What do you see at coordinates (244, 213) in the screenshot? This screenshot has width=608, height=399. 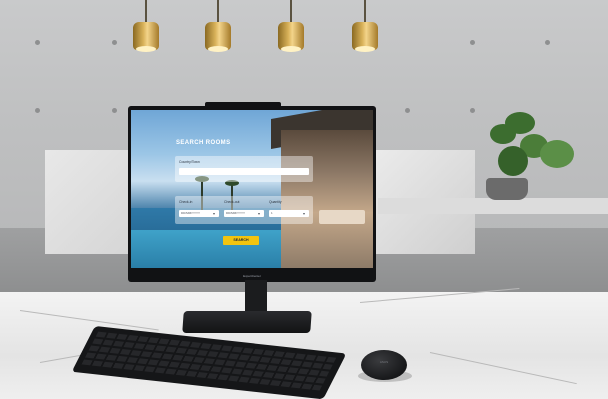 I see `checkout-input: DD/MM/YYYY` at bounding box center [244, 213].